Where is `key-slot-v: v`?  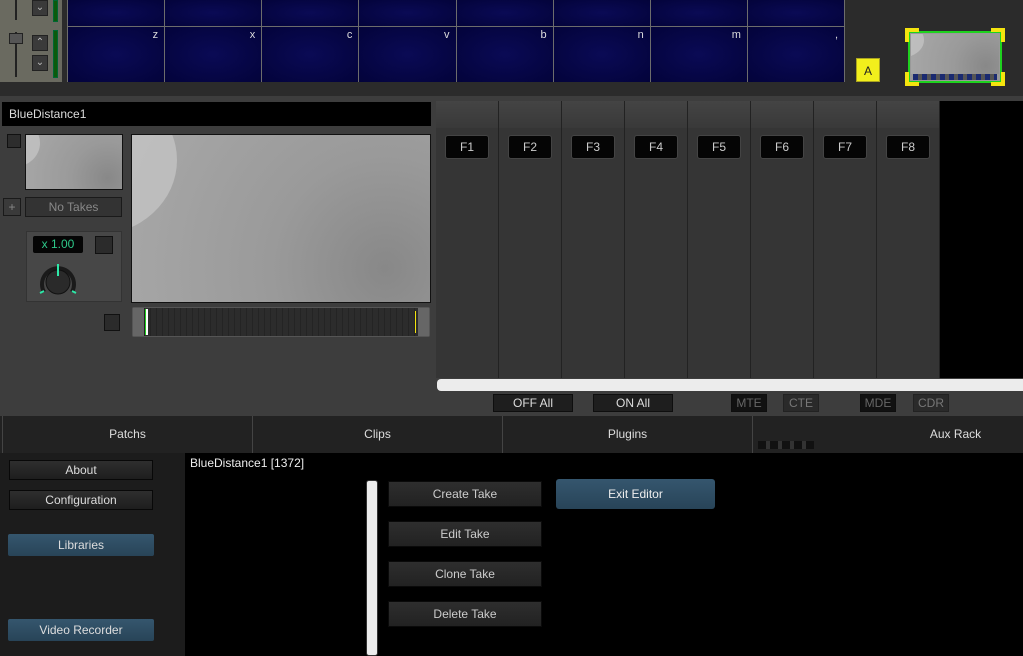
key-slot-v: v is located at coordinates (407, 54).